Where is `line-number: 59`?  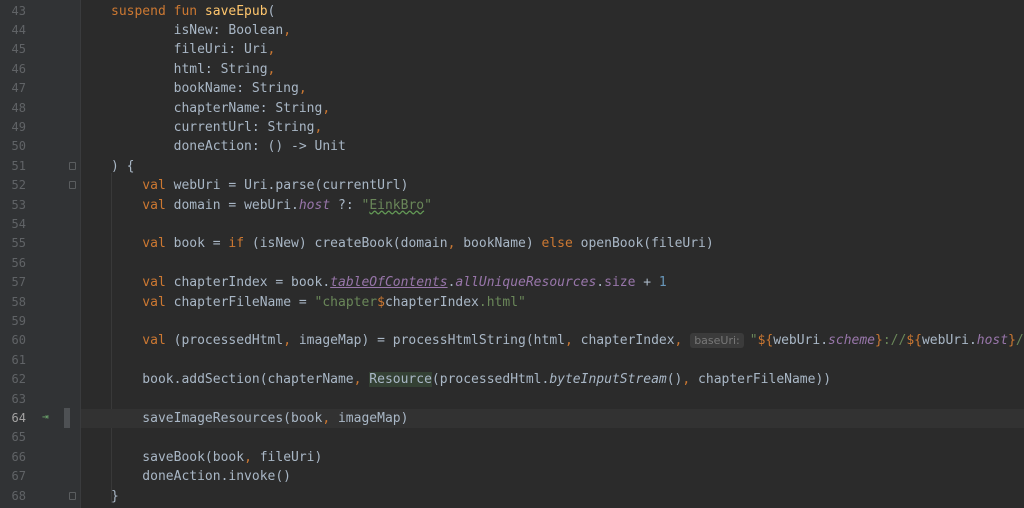
line-number: 59 is located at coordinates (18, 320).